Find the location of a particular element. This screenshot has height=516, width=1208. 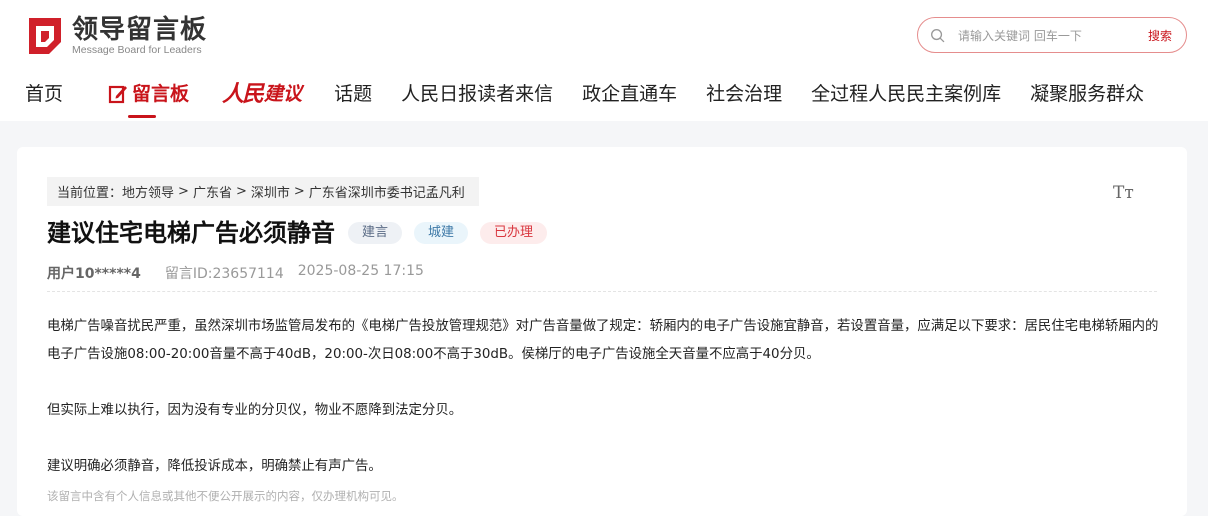

logo-mark-icon is located at coordinates (45, 35).